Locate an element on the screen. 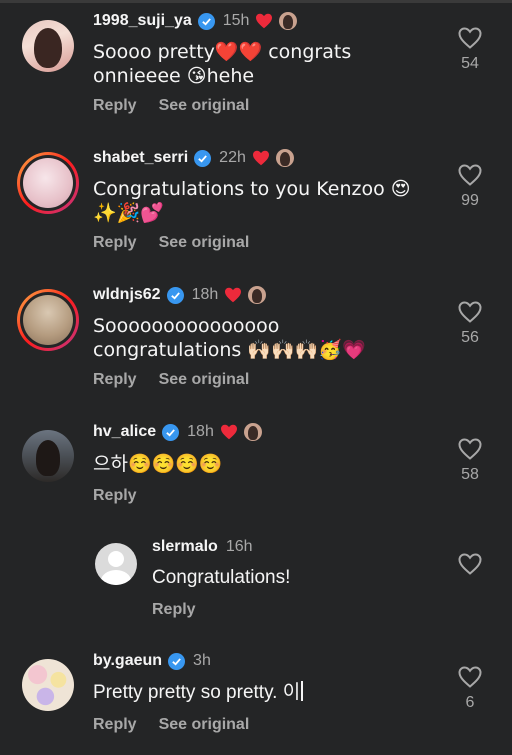 This screenshot has height=755, width=512. like-button: 6 is located at coordinates (470, 689).